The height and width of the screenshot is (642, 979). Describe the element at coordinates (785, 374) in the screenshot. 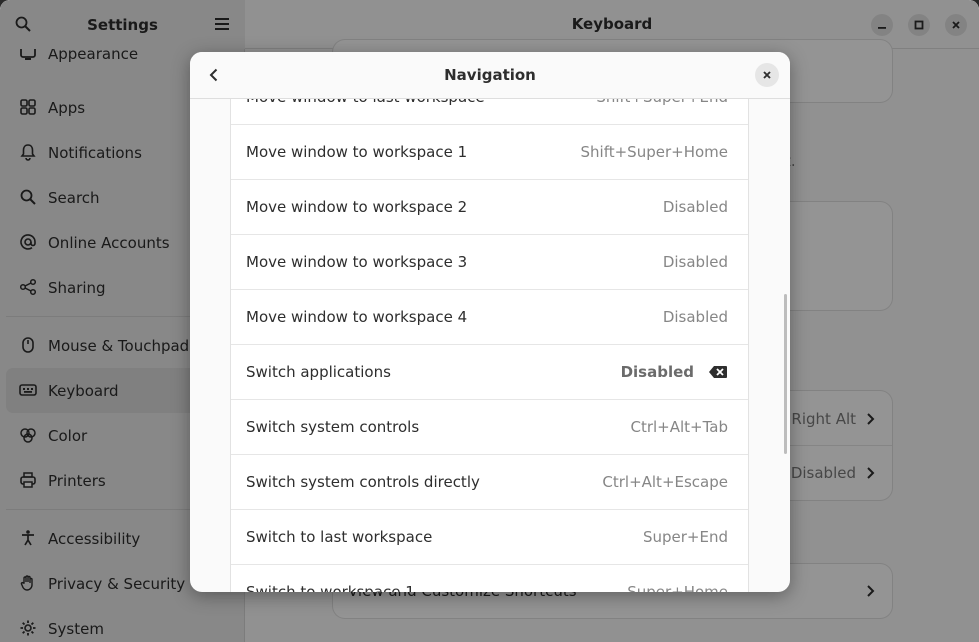

I see `scrollbar` at that location.